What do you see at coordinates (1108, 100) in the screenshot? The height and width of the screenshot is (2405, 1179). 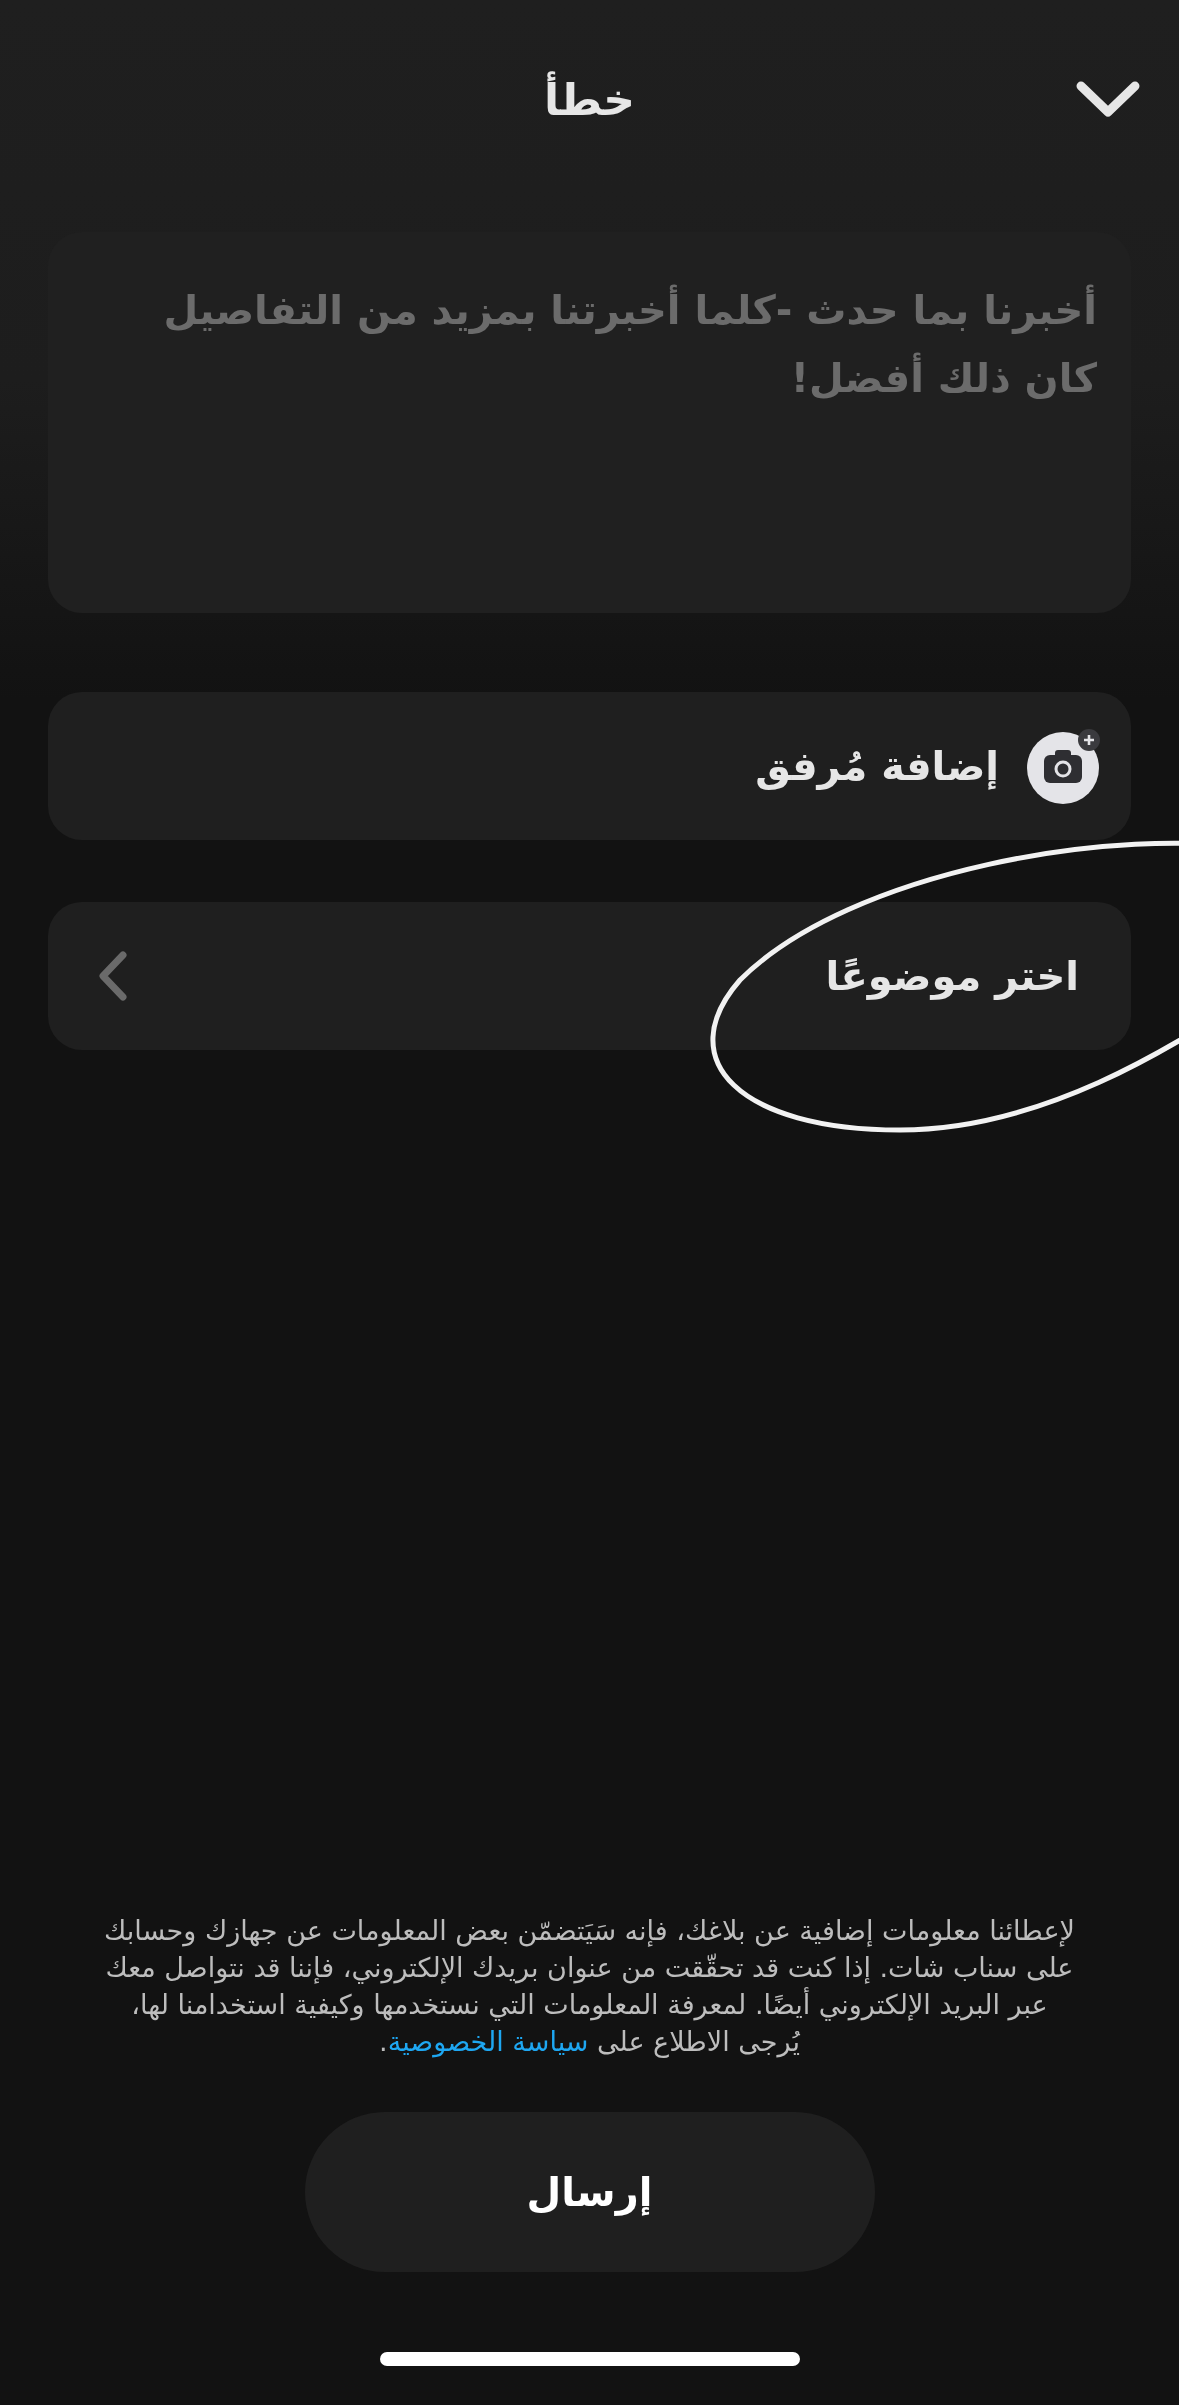 I see `collapse-chevron-icon` at bounding box center [1108, 100].